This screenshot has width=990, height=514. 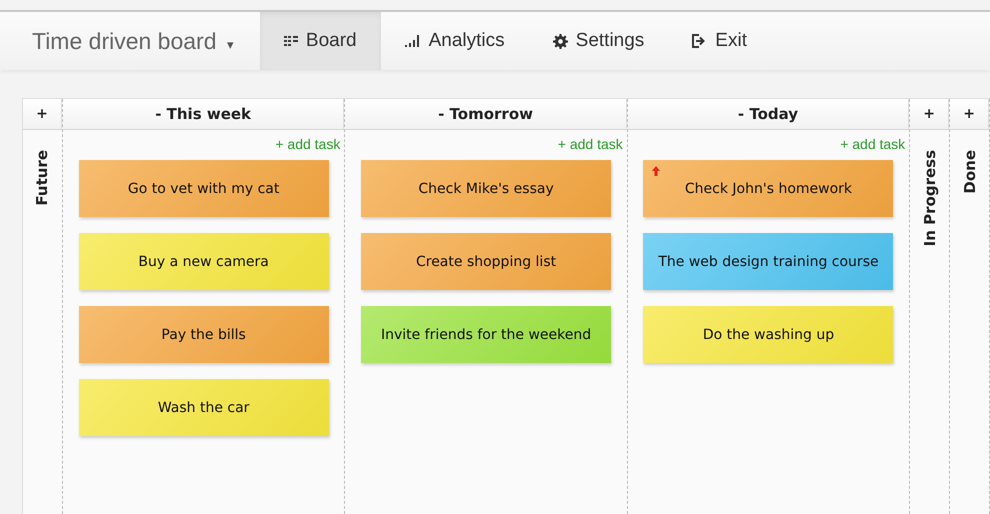 I want to click on signal-bars-icon, so click(x=412, y=41).